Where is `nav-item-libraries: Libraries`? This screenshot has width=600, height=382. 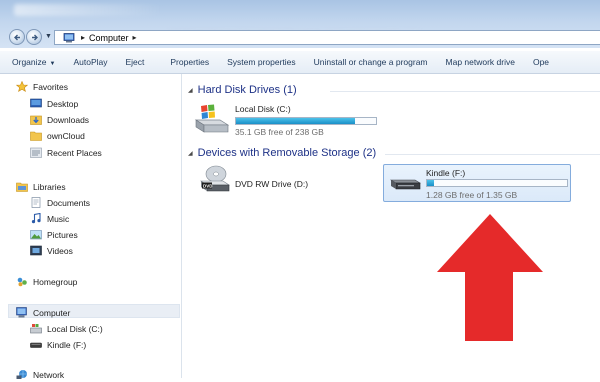
nav-item-libraries: Libraries is located at coordinates (41, 186).